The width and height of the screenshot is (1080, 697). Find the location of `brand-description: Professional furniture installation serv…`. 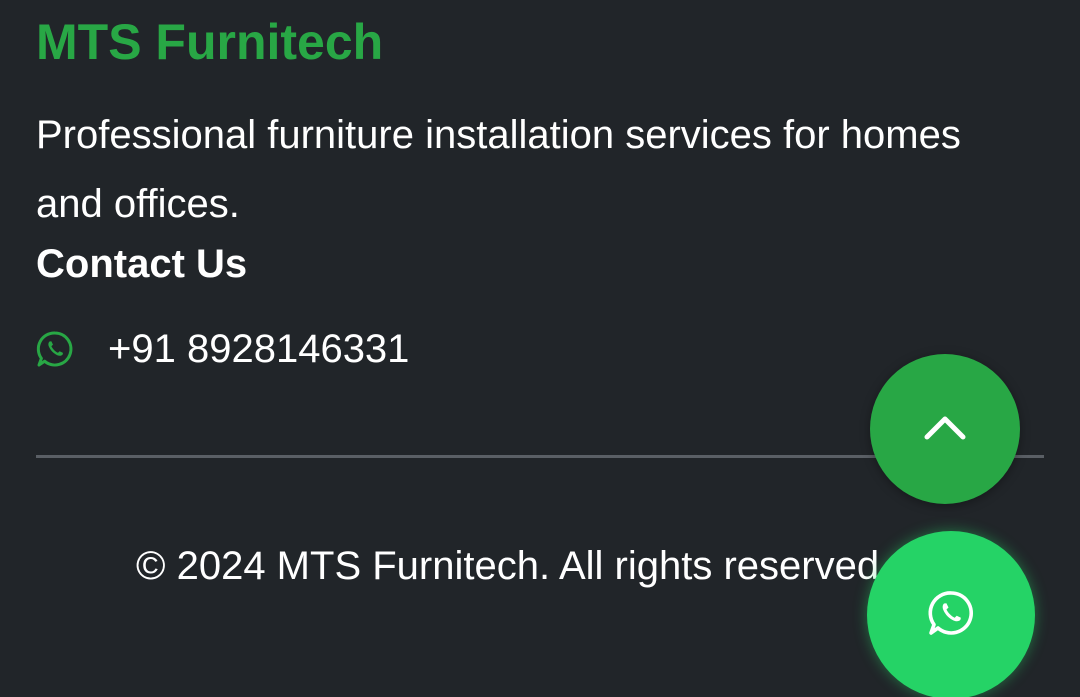

brand-description: Professional furniture installation serv… is located at coordinates (498, 169).